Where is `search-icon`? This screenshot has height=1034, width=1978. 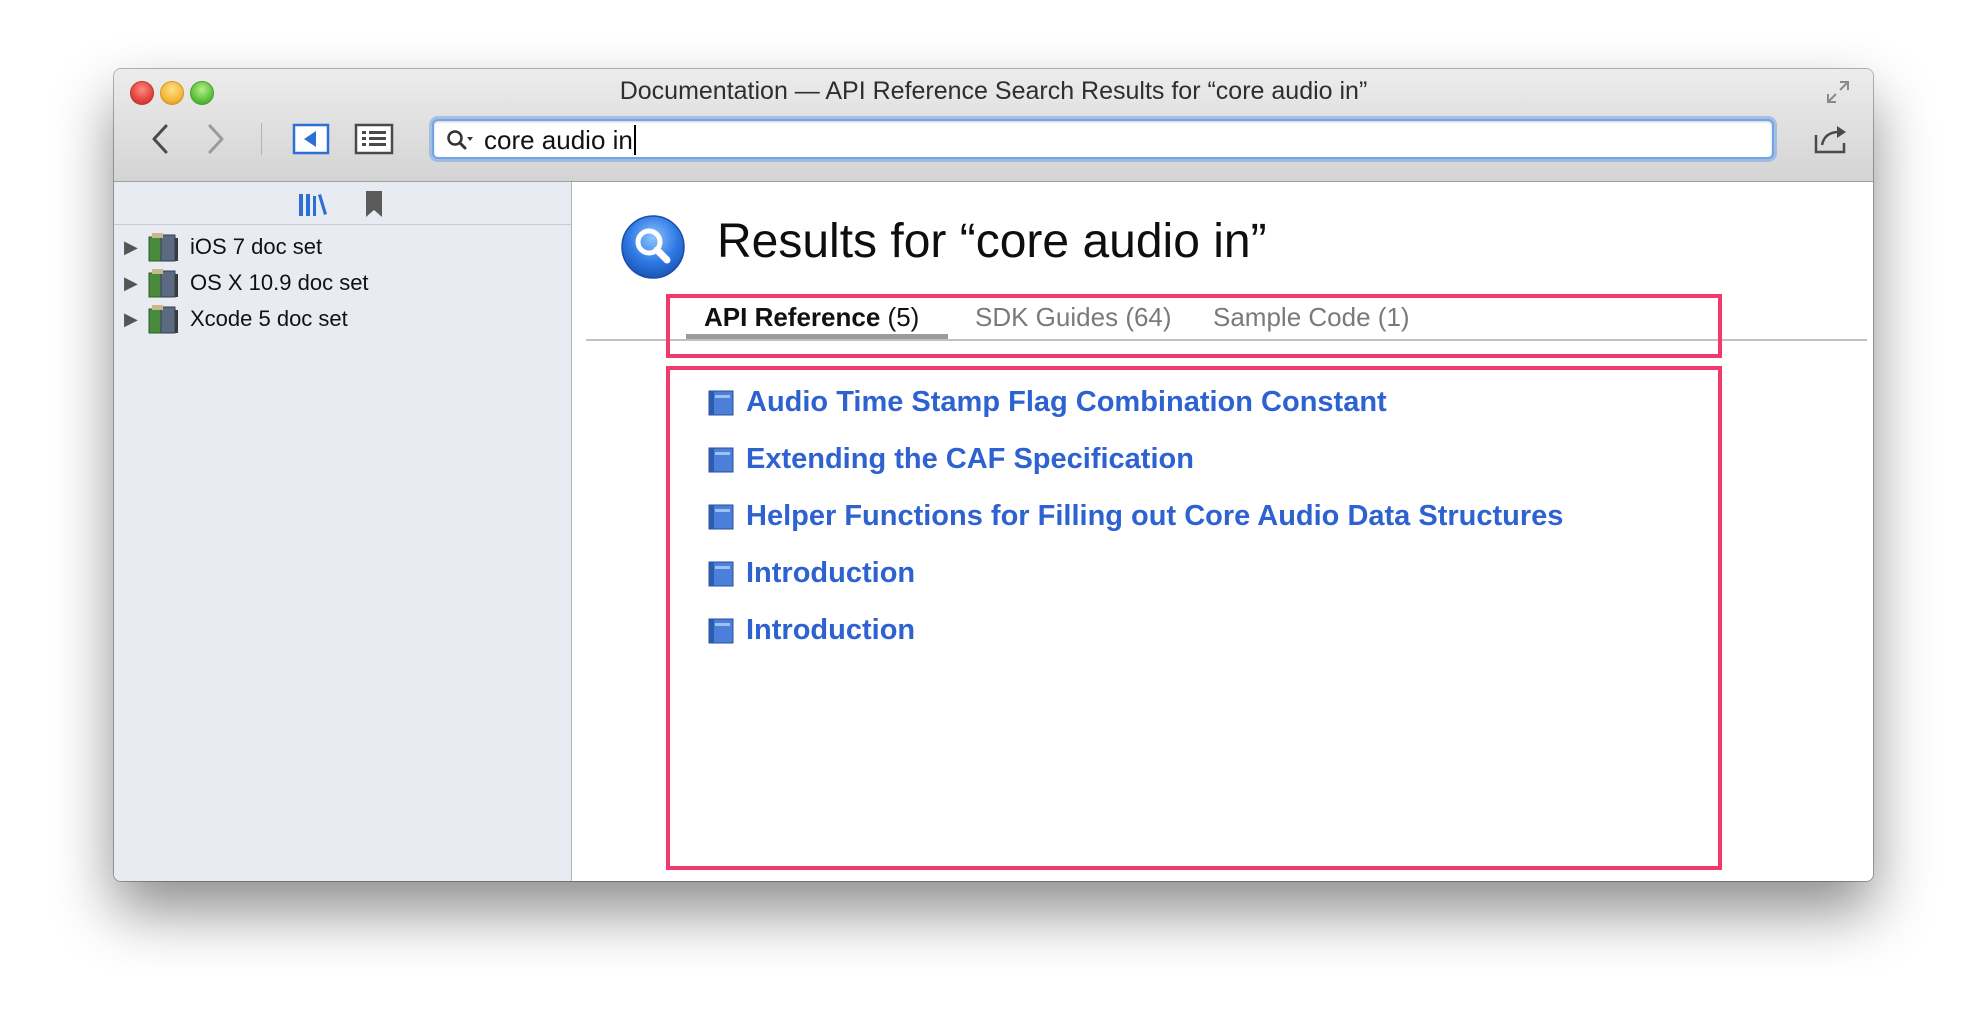
search-icon is located at coordinates (461, 140).